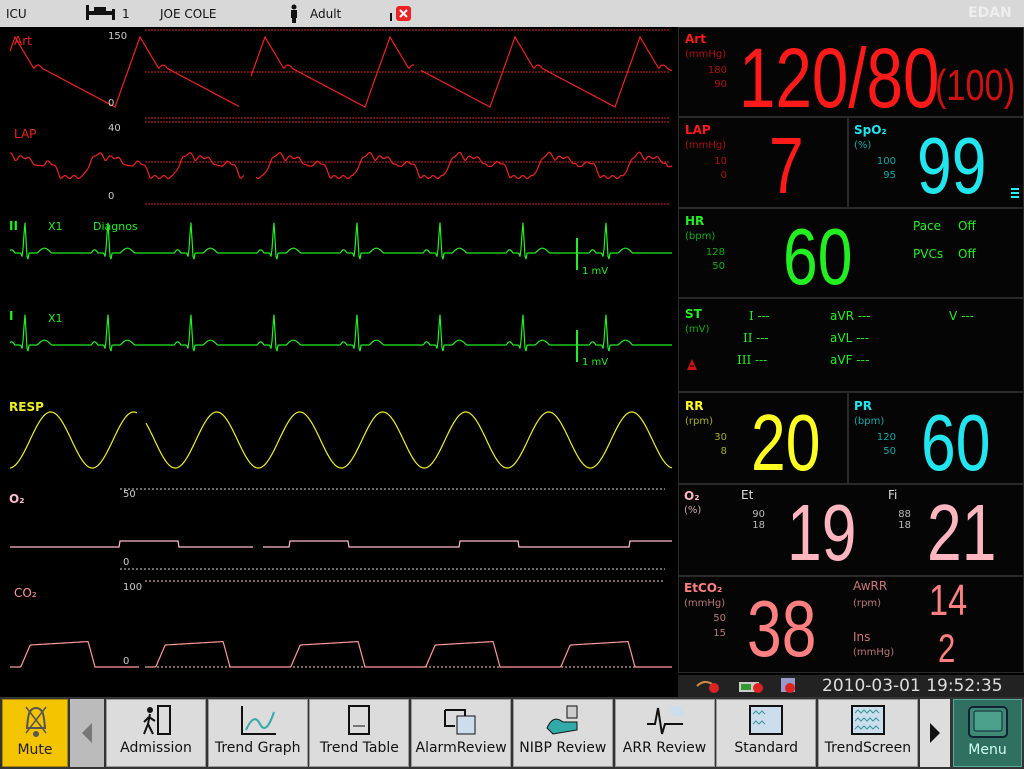  What do you see at coordinates (763, 162) in the screenshot?
I see `lap-panel: LAP (mmHg) 10 0 7` at bounding box center [763, 162].